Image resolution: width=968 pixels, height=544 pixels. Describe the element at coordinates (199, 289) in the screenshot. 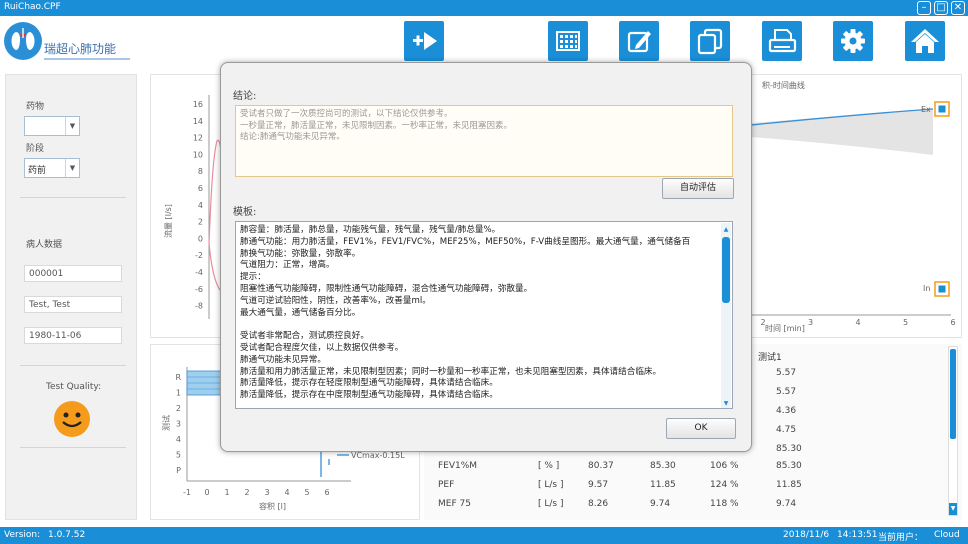

I see `fv-ytick: -6` at that location.